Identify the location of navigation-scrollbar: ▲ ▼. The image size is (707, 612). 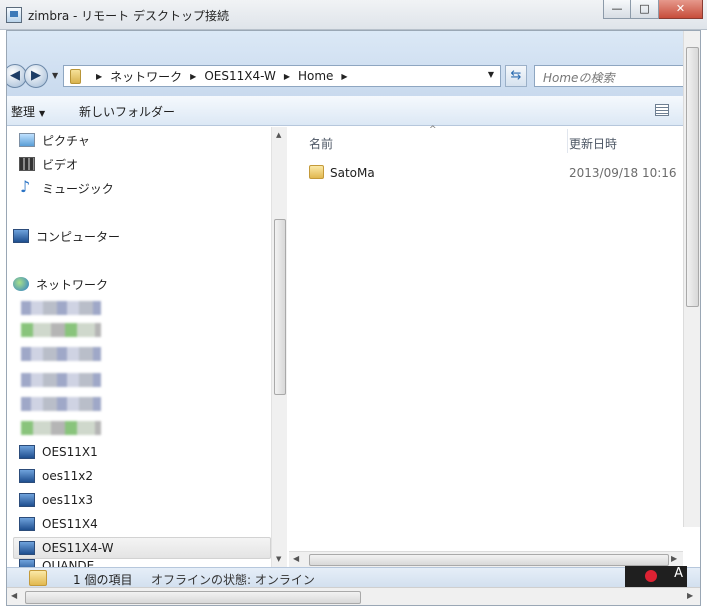
(279, 347).